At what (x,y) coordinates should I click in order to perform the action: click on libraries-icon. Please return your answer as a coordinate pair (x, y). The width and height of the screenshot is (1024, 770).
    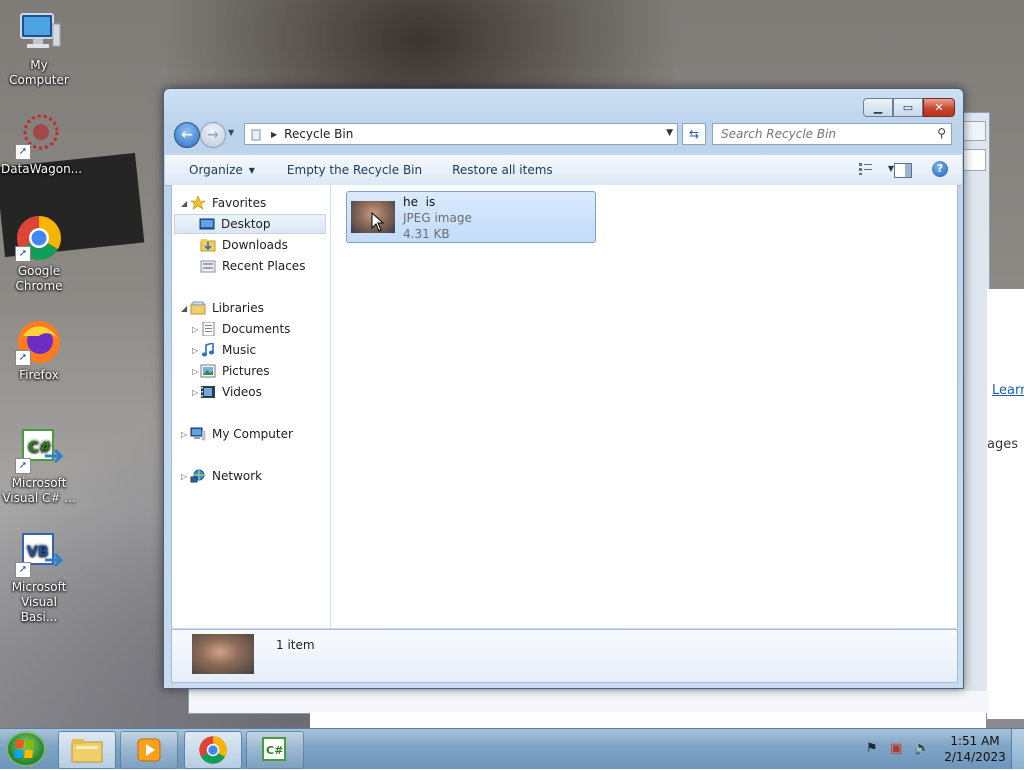
    Looking at the image, I should click on (198, 308).